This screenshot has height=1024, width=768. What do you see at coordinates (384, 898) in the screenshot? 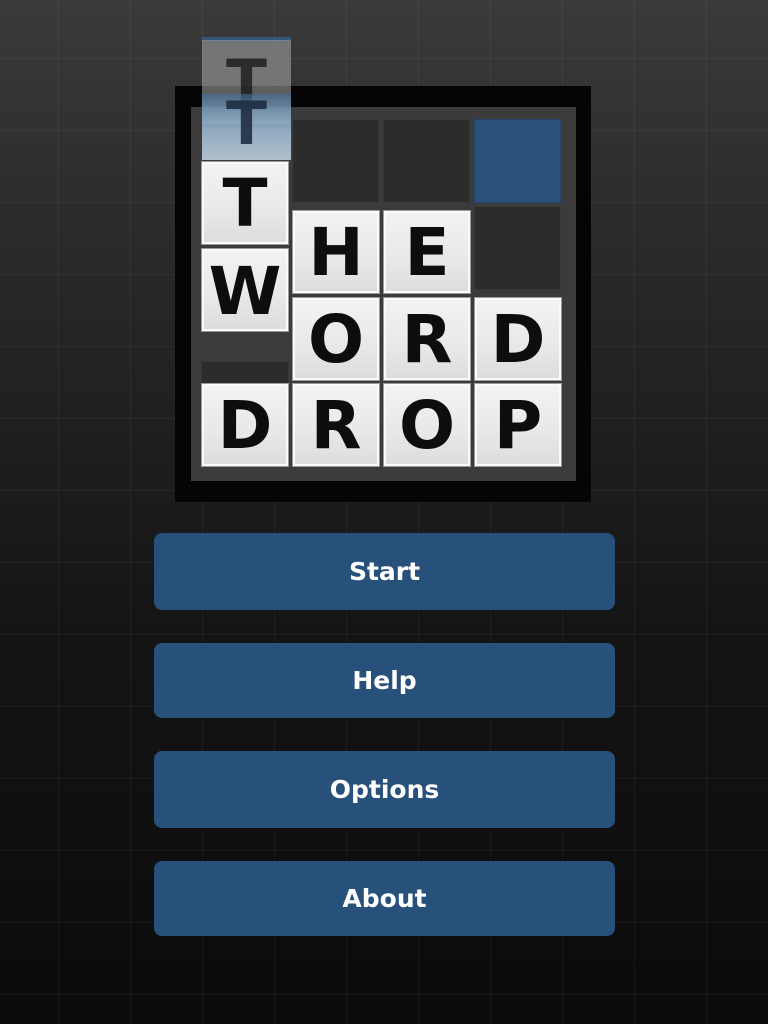
I see `about-button: About` at bounding box center [384, 898].